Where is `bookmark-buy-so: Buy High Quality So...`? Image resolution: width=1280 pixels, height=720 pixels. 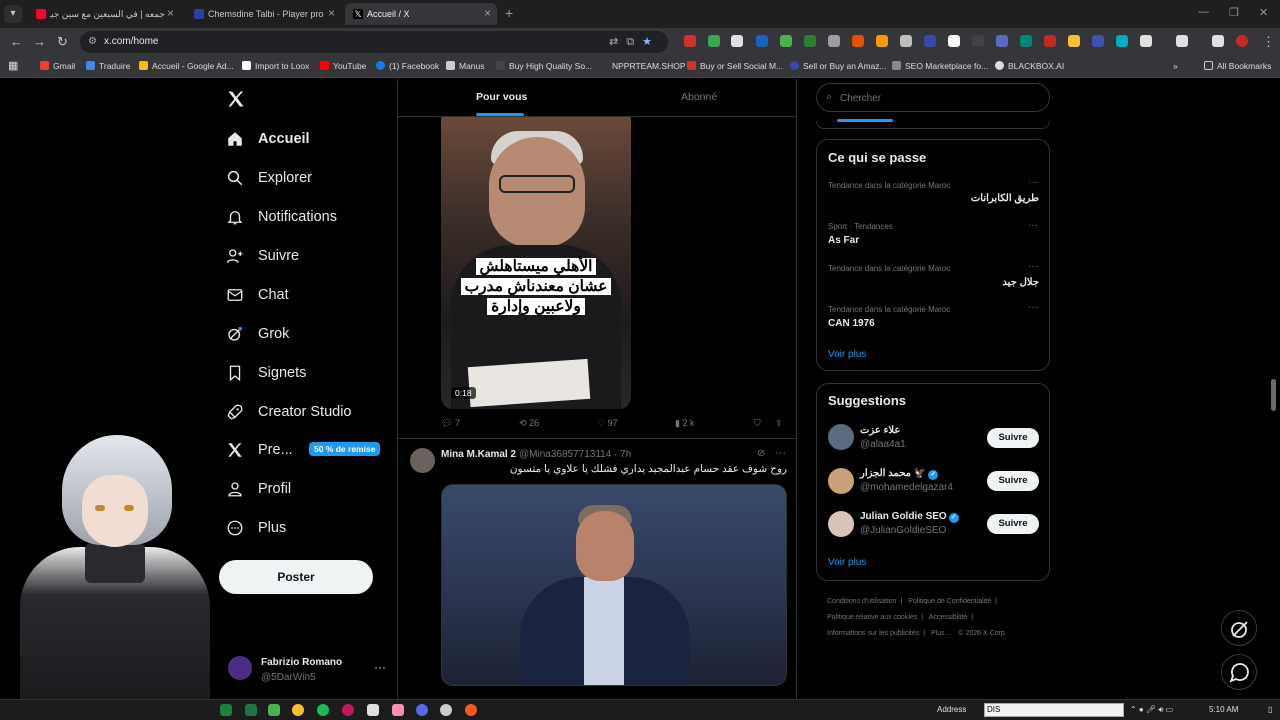
bookmark-buy-so: Buy High Quality So... is located at coordinates (544, 66).